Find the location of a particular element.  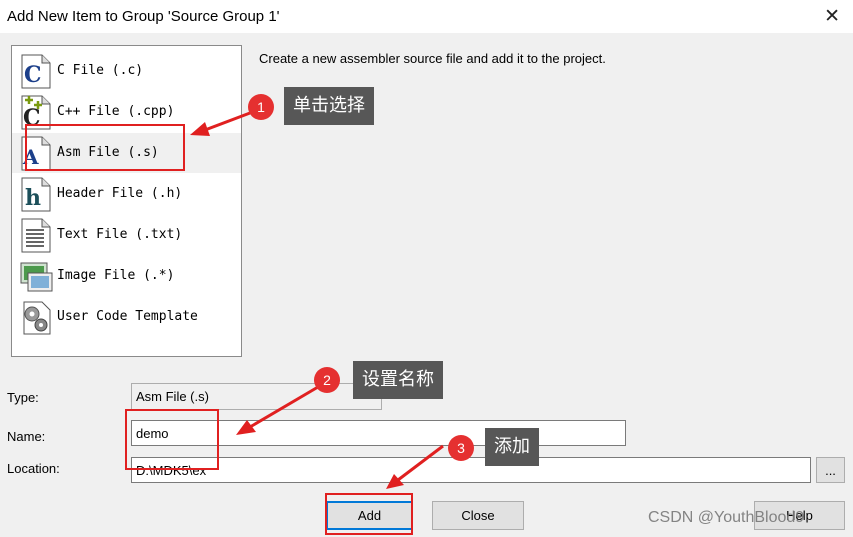

watermark: CSDN @YouthBlood9 is located at coordinates (726, 517).